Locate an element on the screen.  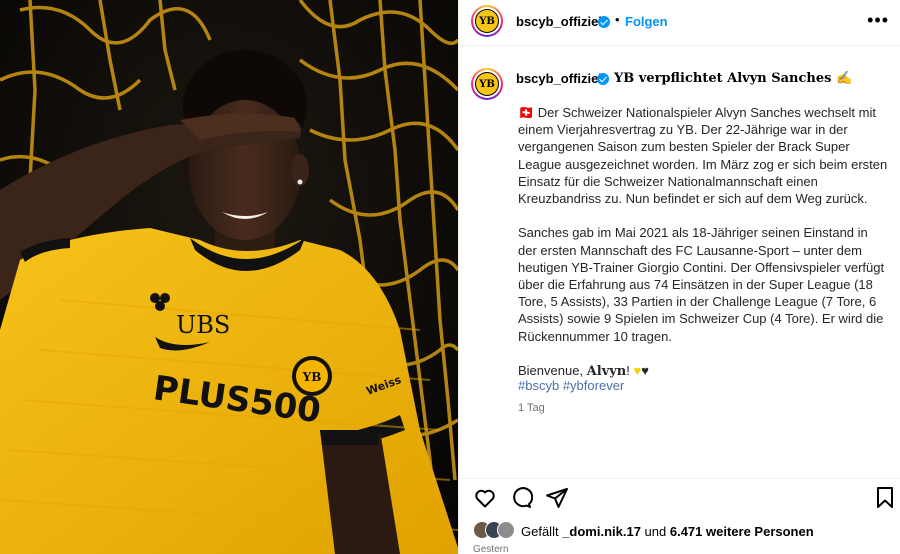
hashtag-link: #bscyb is located at coordinates (538, 385).